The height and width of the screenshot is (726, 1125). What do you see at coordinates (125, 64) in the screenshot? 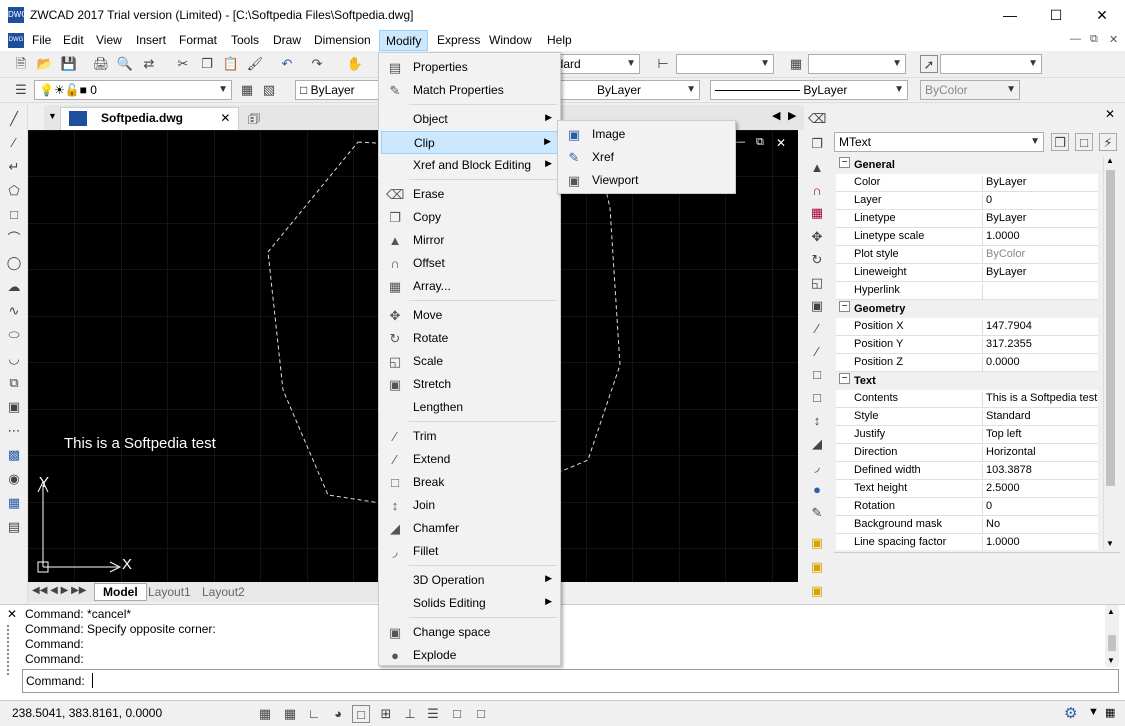
I see `preview-icon: 🔍` at bounding box center [125, 64].